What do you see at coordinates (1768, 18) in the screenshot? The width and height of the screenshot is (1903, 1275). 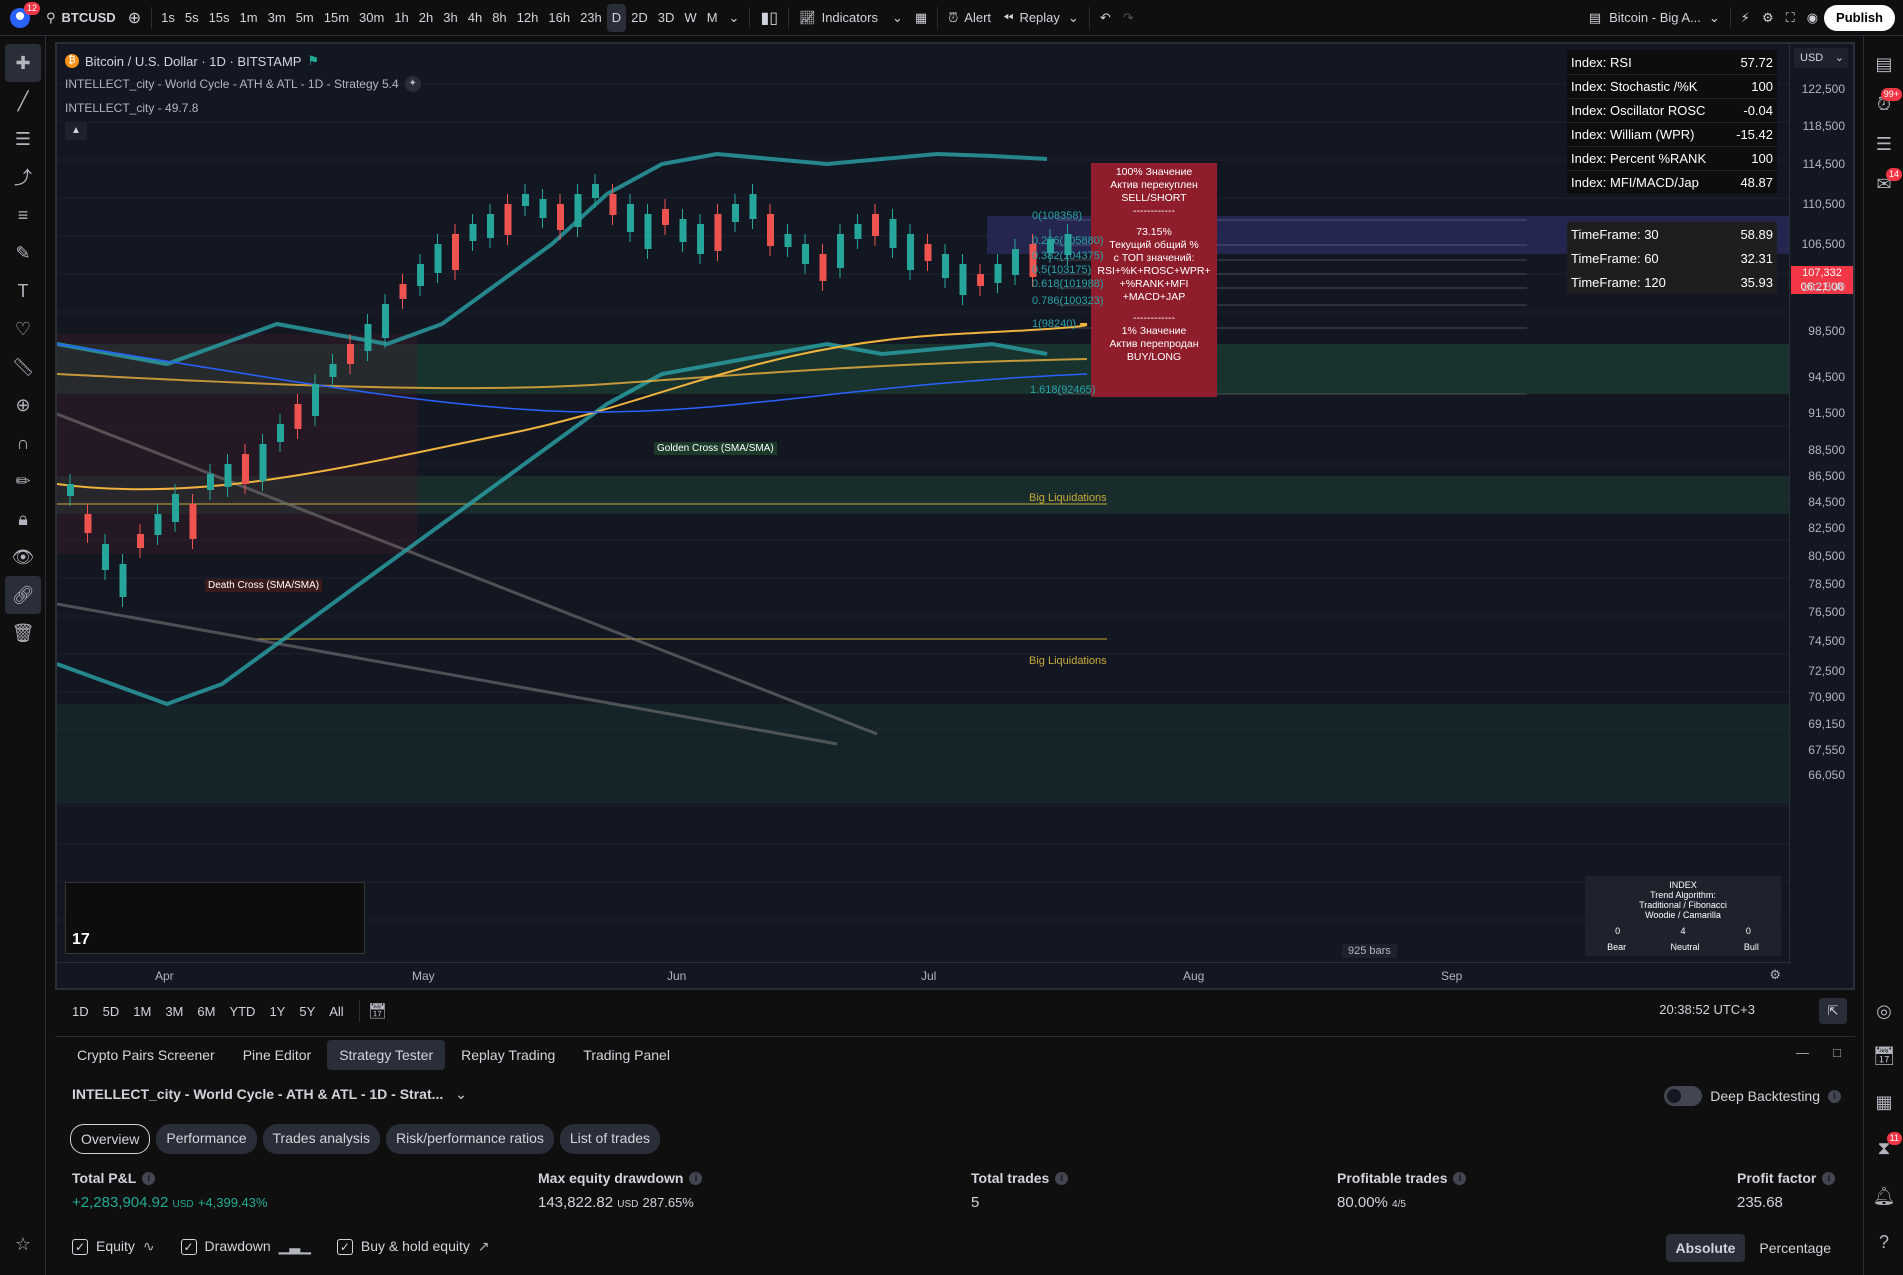 I see `settings-button: ⚙` at bounding box center [1768, 18].